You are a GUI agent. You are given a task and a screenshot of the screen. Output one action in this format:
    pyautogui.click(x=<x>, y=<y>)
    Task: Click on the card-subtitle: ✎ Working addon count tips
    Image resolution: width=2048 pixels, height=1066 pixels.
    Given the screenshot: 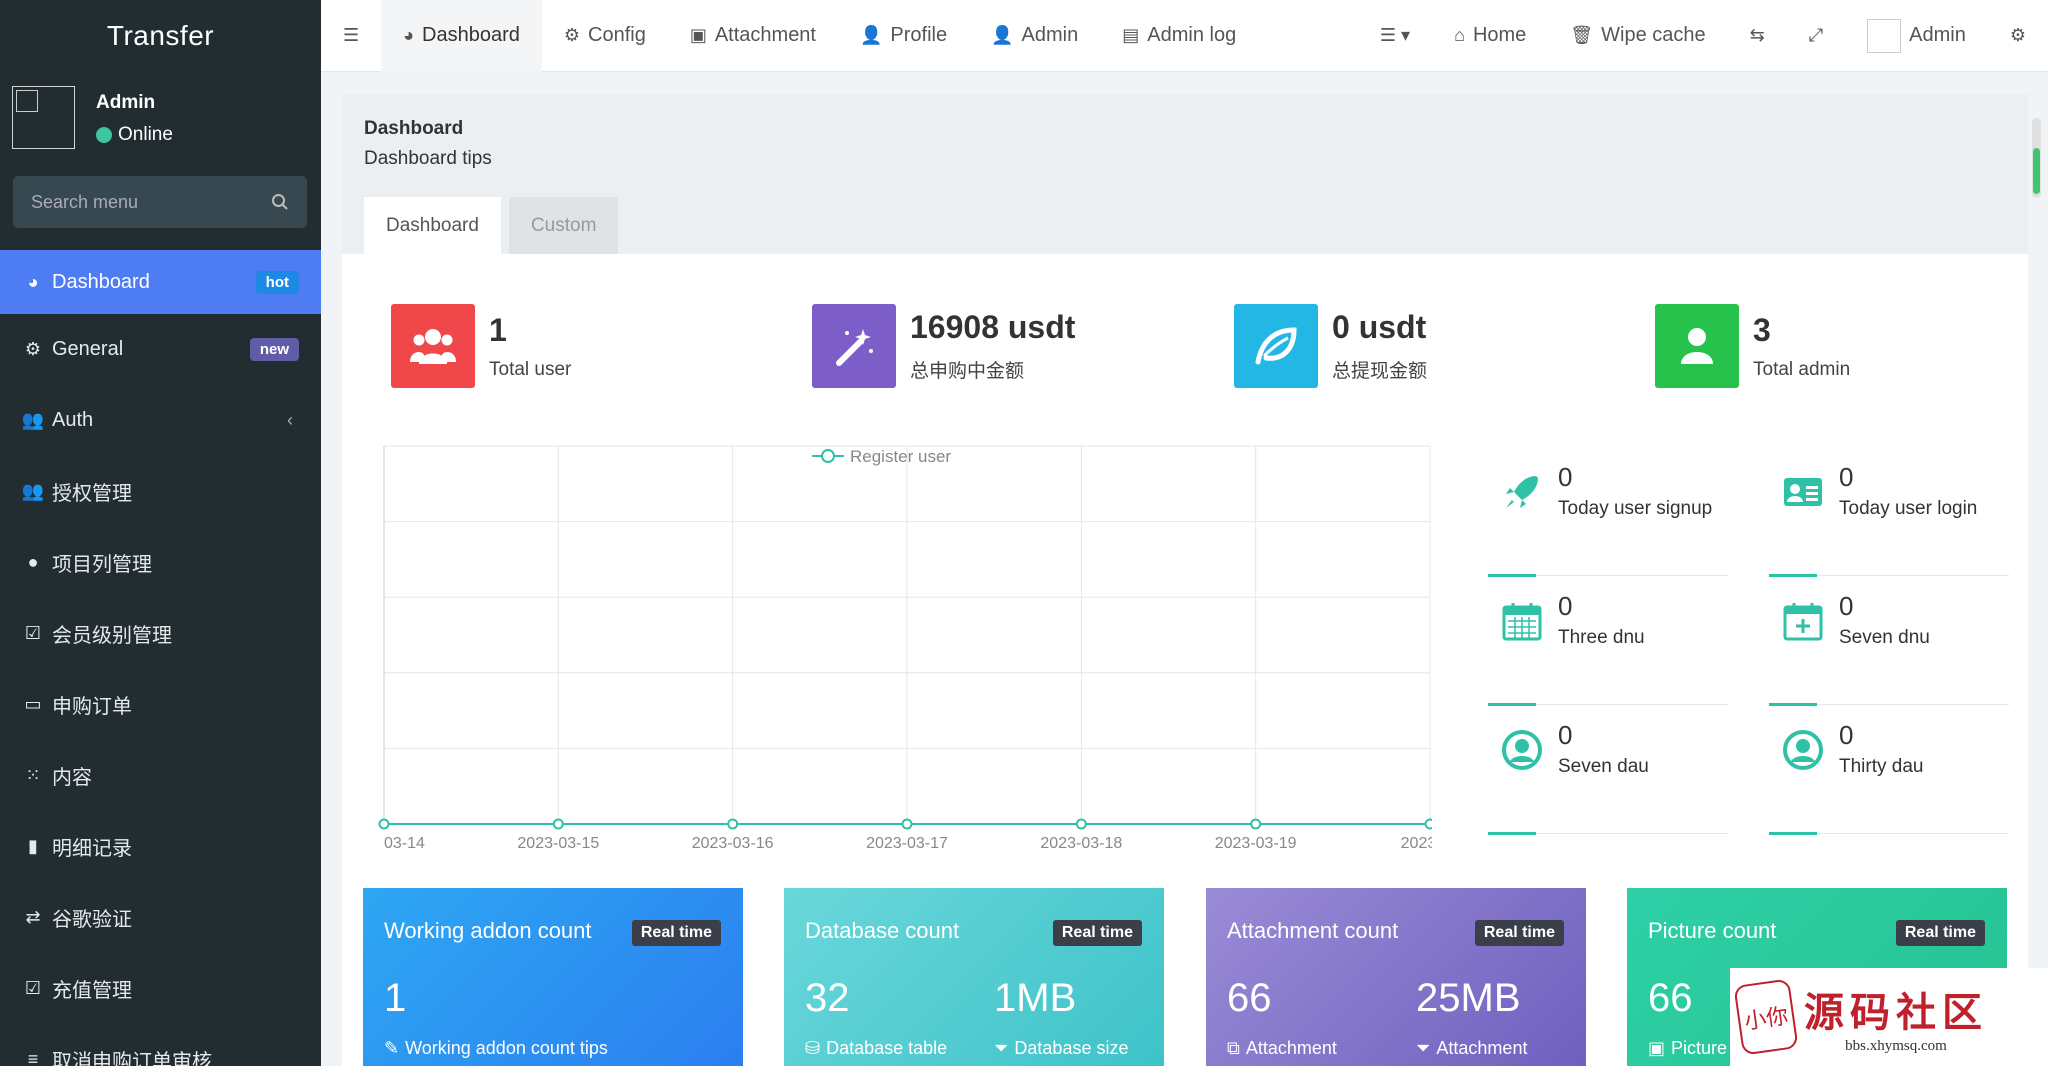 What is the action you would take?
    pyautogui.click(x=496, y=1048)
    